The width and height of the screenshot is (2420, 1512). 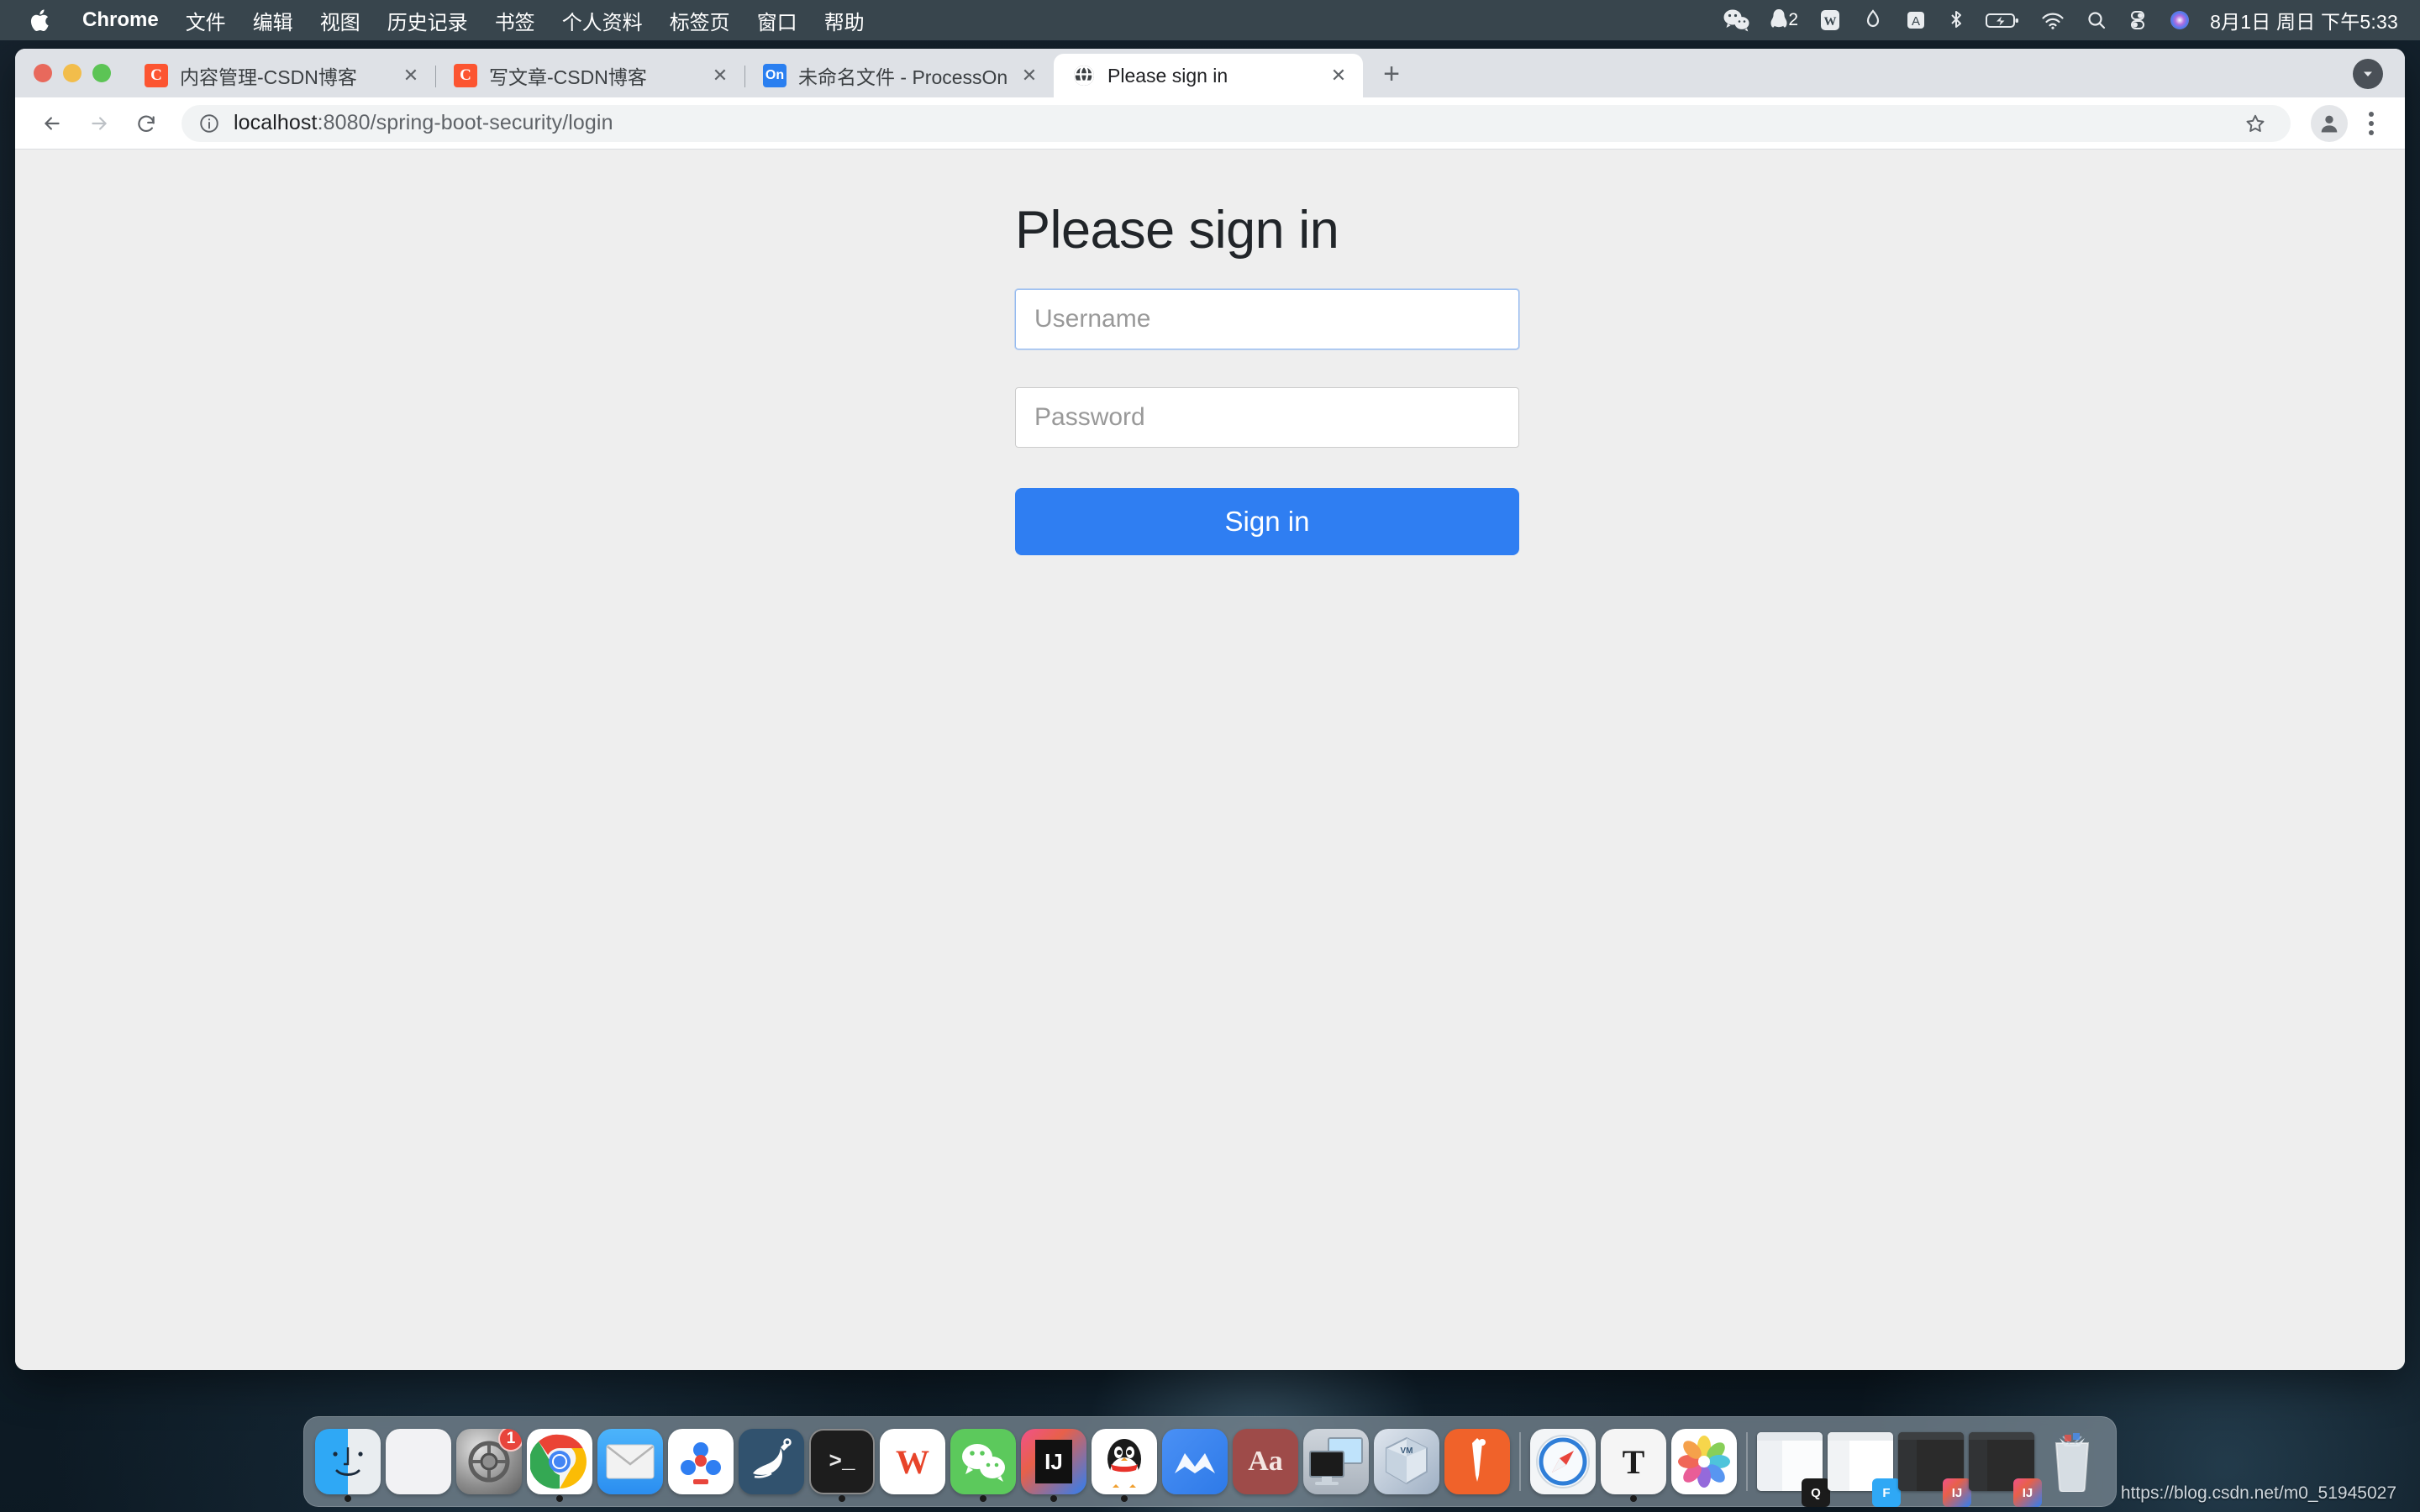 I want to click on dock-terminal: >_, so click(x=842, y=1462).